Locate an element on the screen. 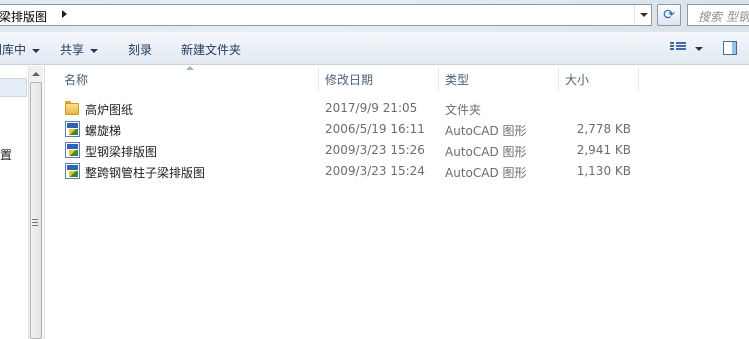  search-placeholder: 搜索 型钢 is located at coordinates (723, 17).